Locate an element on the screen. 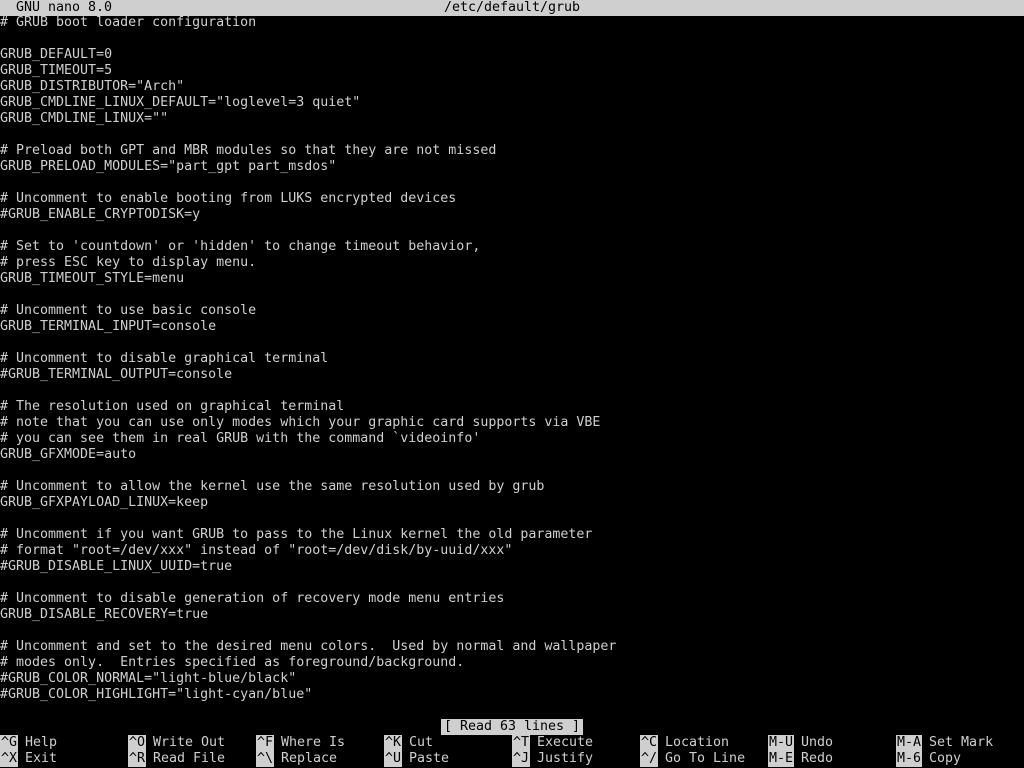 This screenshot has width=1024, height=768. shortcut-replace: ^\ Replace is located at coordinates (296, 759).